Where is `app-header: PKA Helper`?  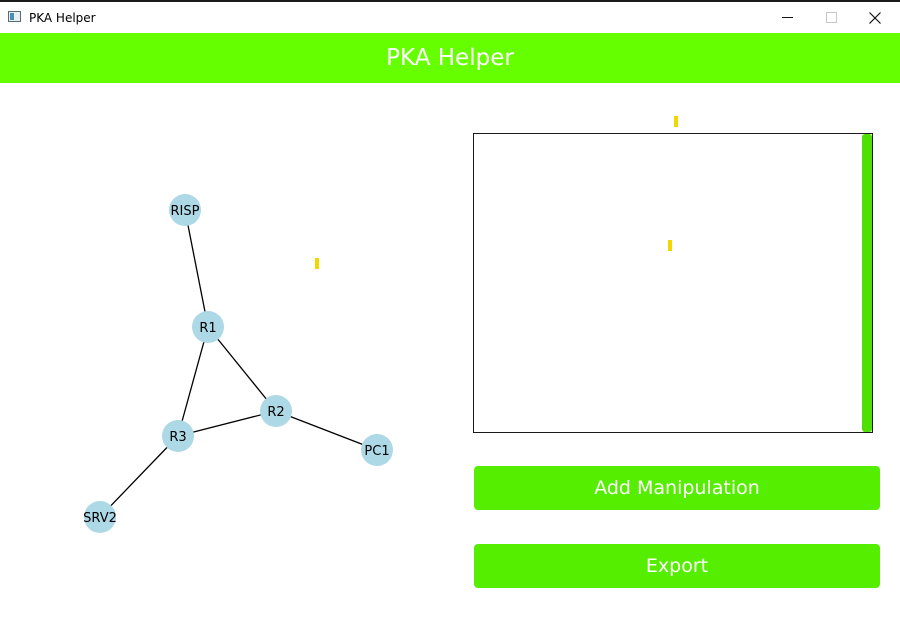
app-header: PKA Helper is located at coordinates (450, 58).